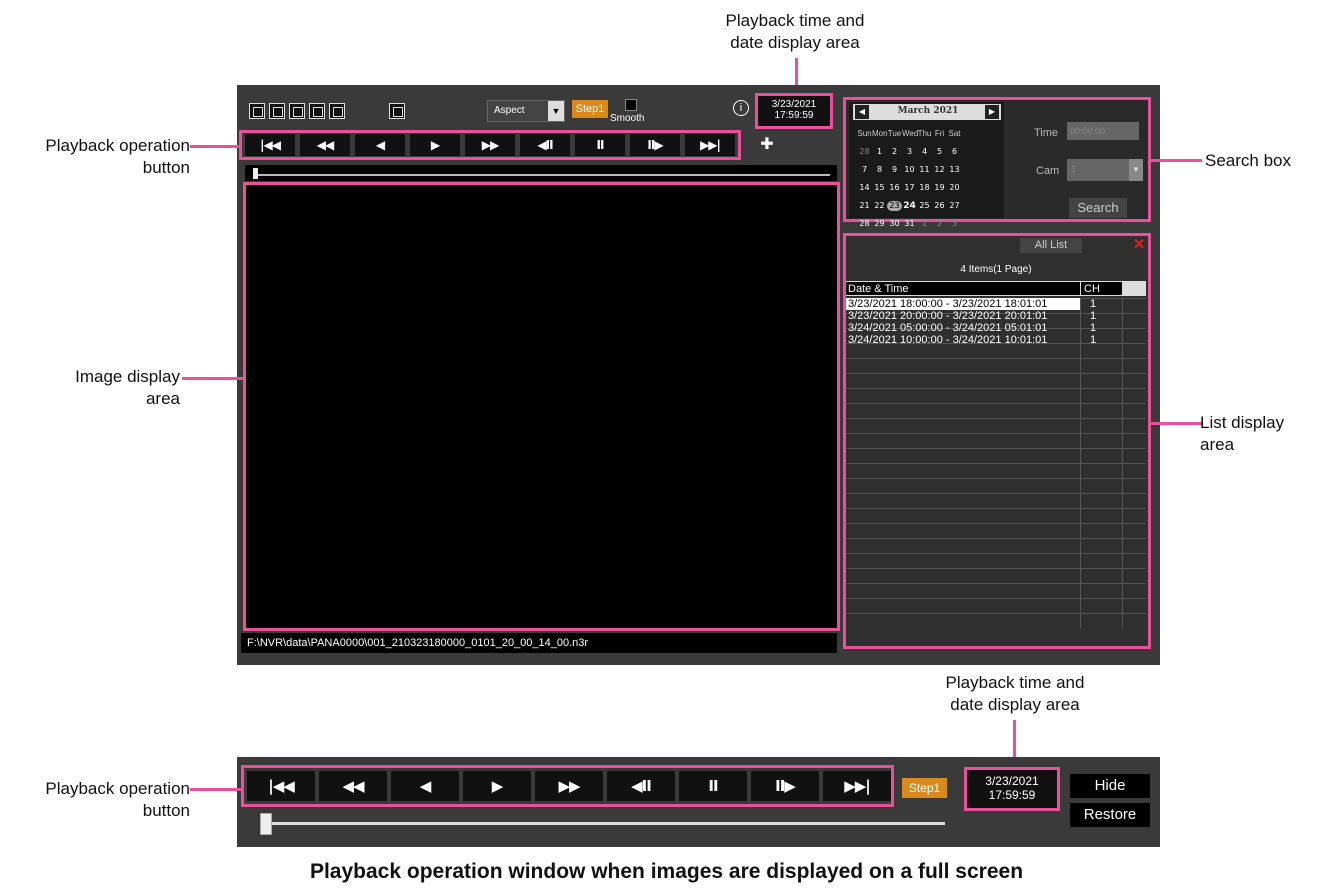  I want to click on list-item: 3/24/2021 05:00:00 - 3/24/2021 05:01:01 1, so click(996, 328).